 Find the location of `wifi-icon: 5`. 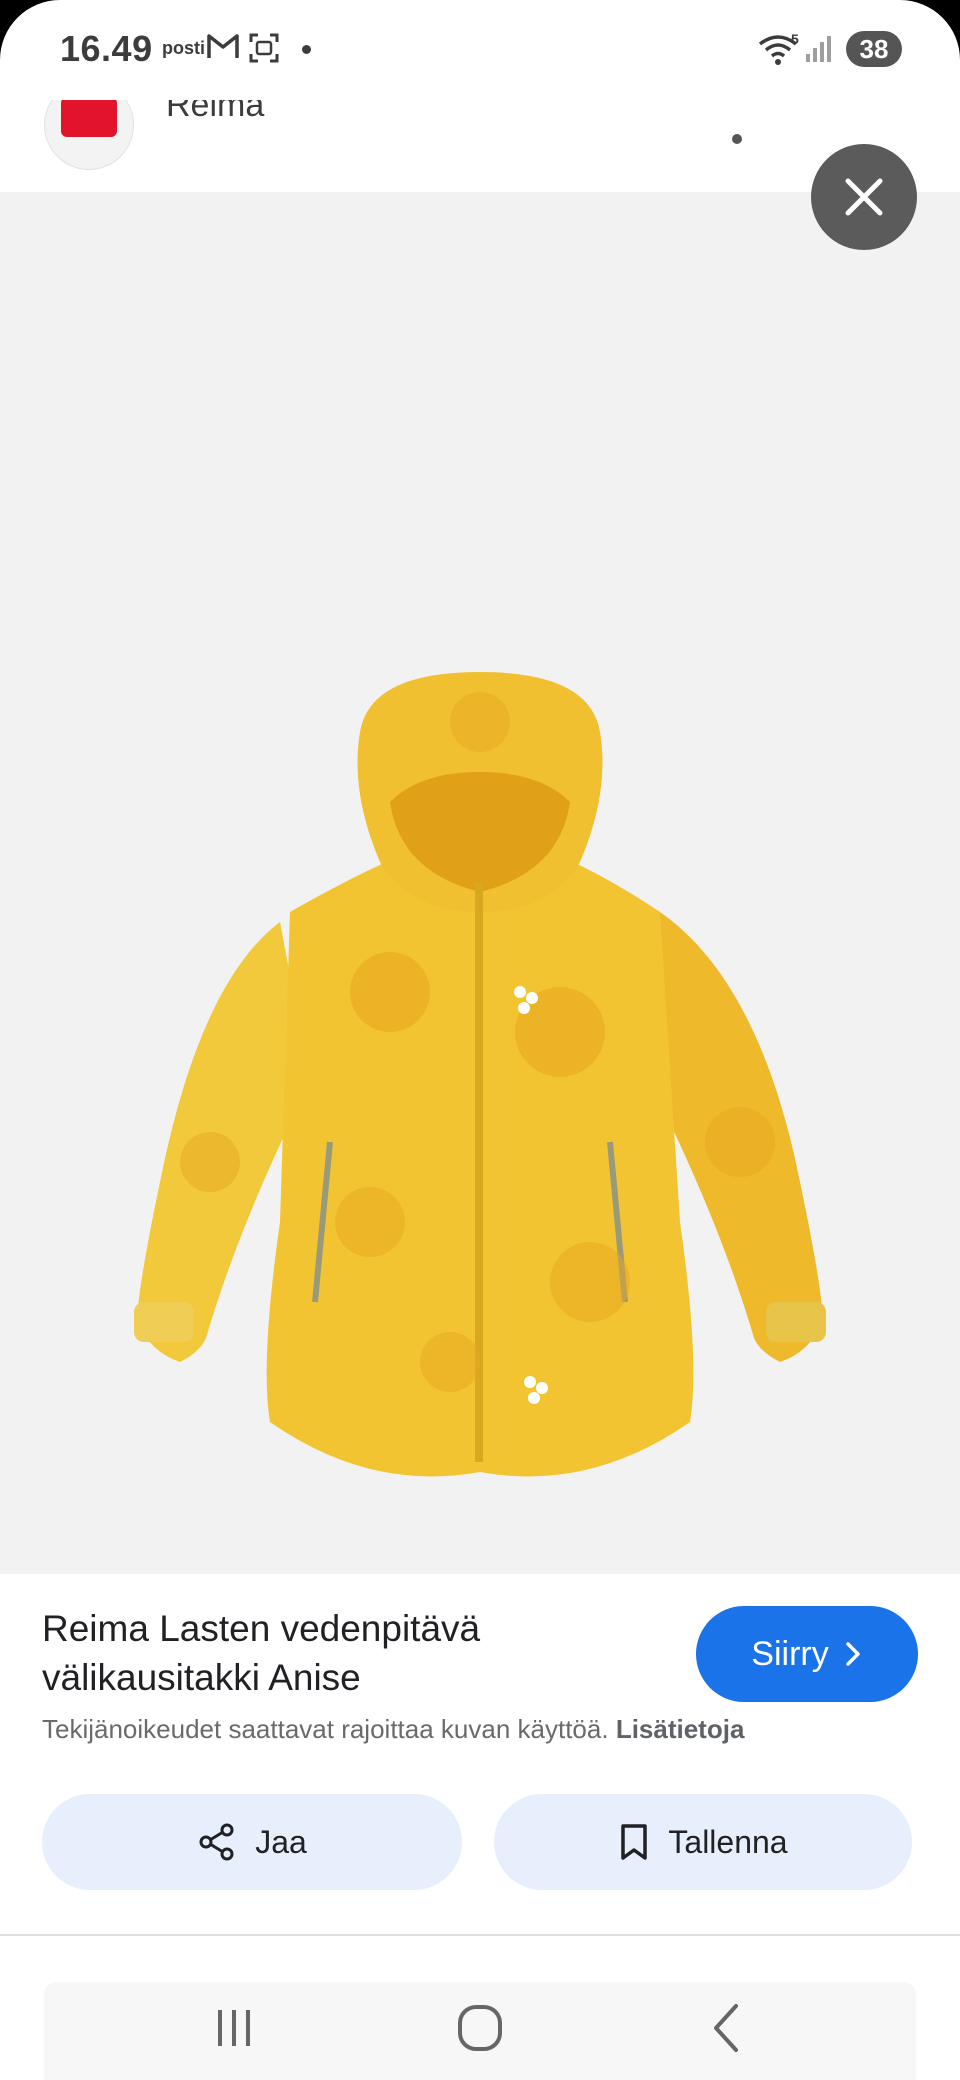

wifi-icon: 5 is located at coordinates (780, 51).